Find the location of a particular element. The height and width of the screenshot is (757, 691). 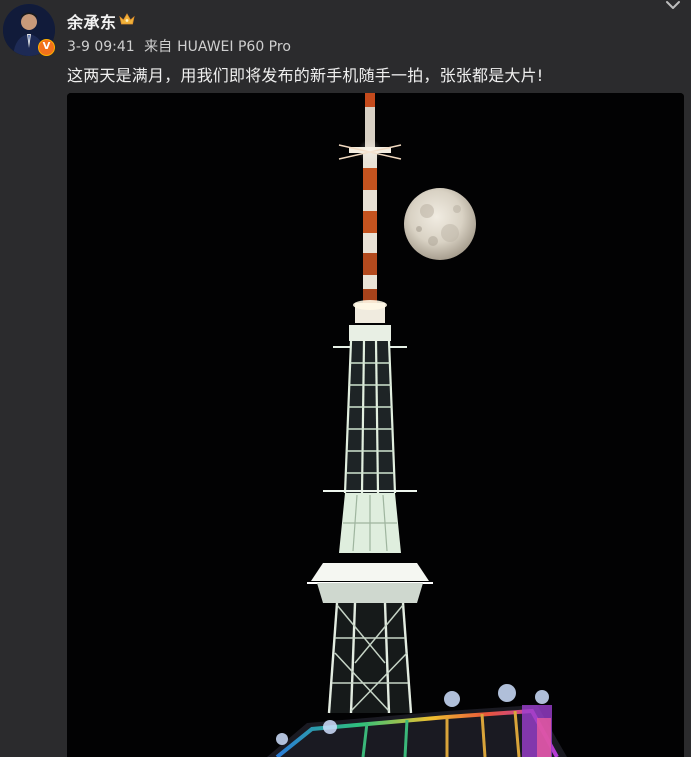

verified-badge-icon: V is located at coordinates (46, 47).